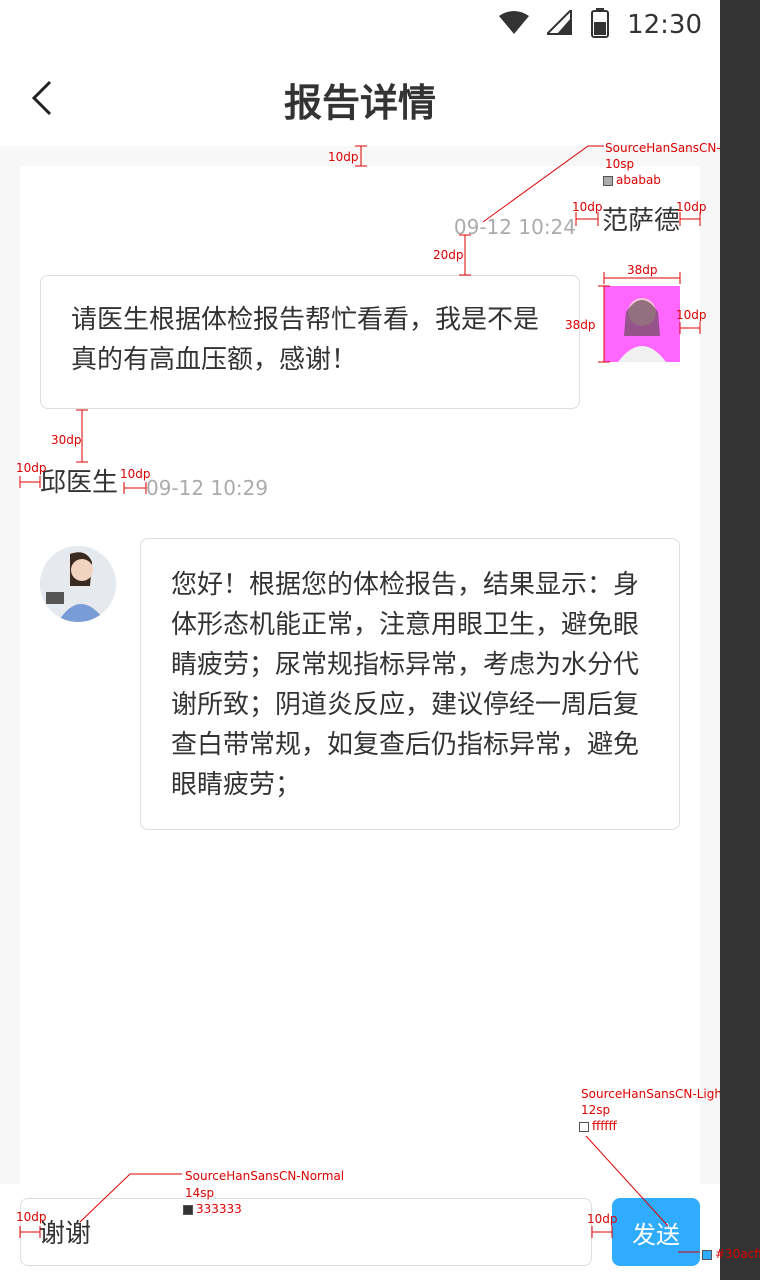 The width and height of the screenshot is (760, 1280). What do you see at coordinates (604, 1126) in the screenshot?
I see `annotation-send-color: ffffff` at bounding box center [604, 1126].